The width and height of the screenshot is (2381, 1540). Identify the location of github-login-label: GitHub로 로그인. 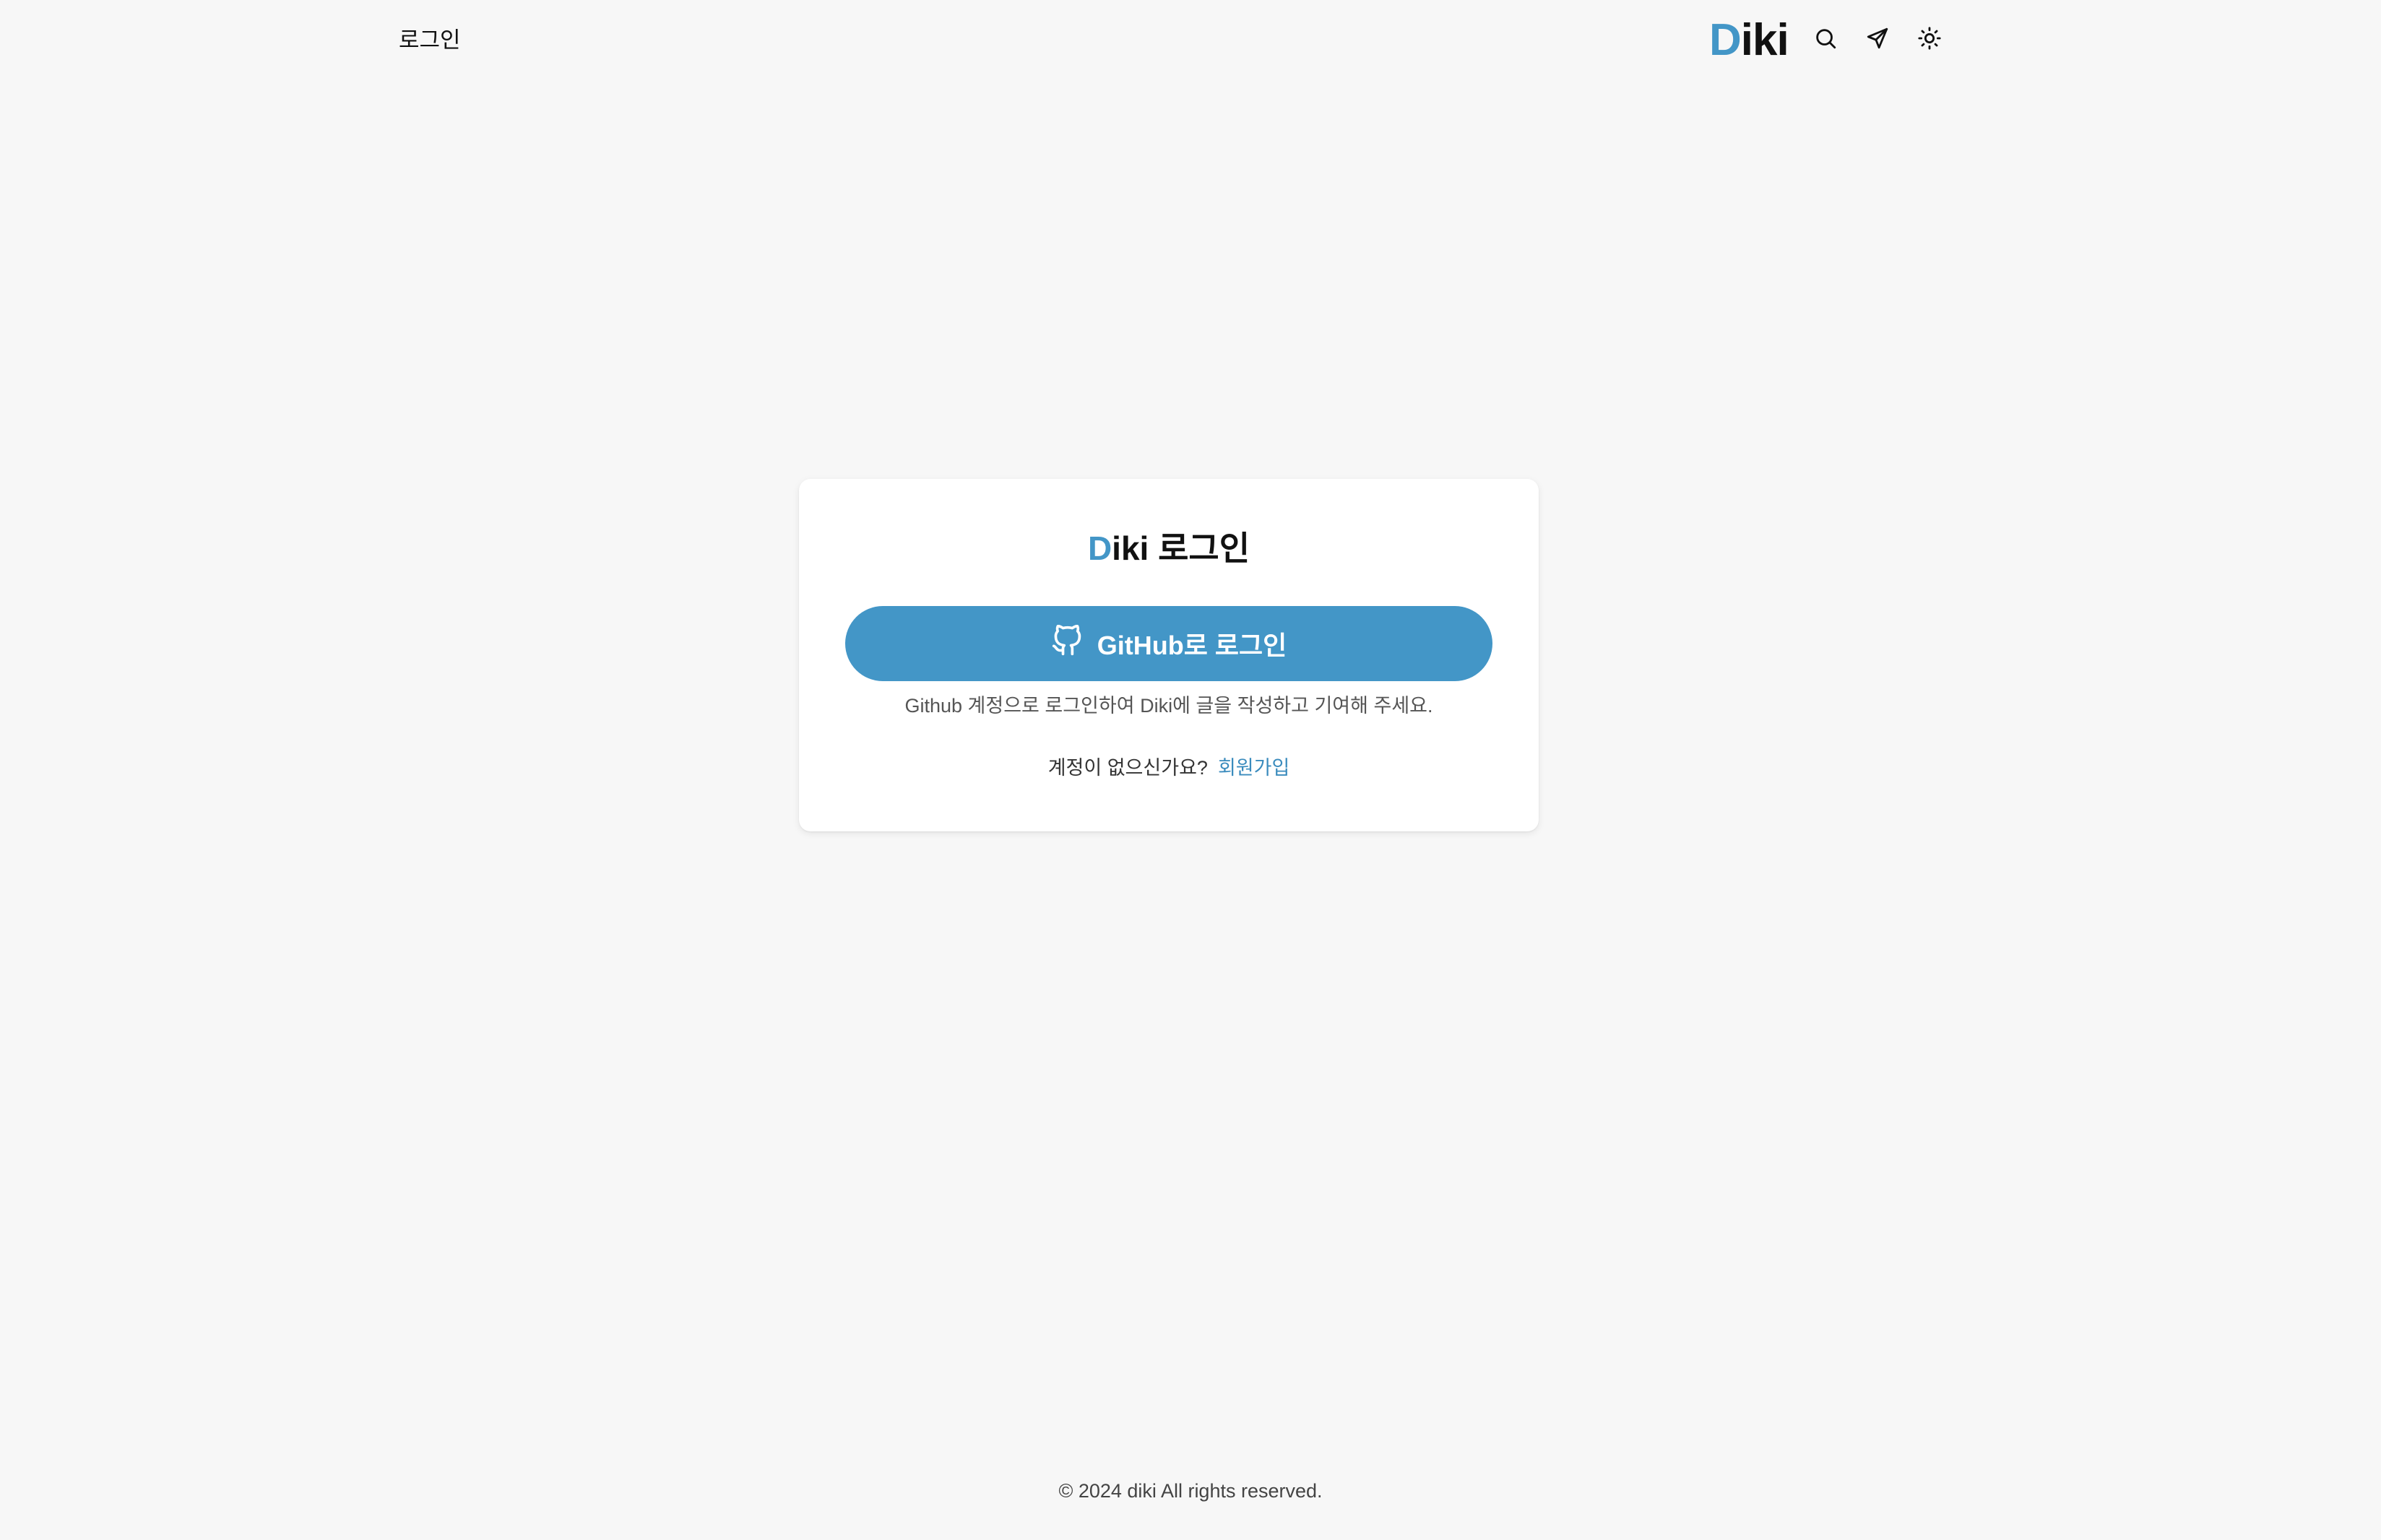
(1192, 645).